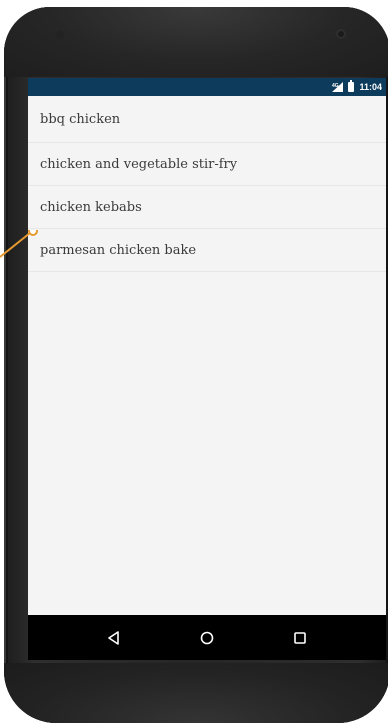 The width and height of the screenshot is (388, 724). Describe the element at coordinates (139, 164) in the screenshot. I see `list-item-label: chicken and vegetable stir-fry` at that location.